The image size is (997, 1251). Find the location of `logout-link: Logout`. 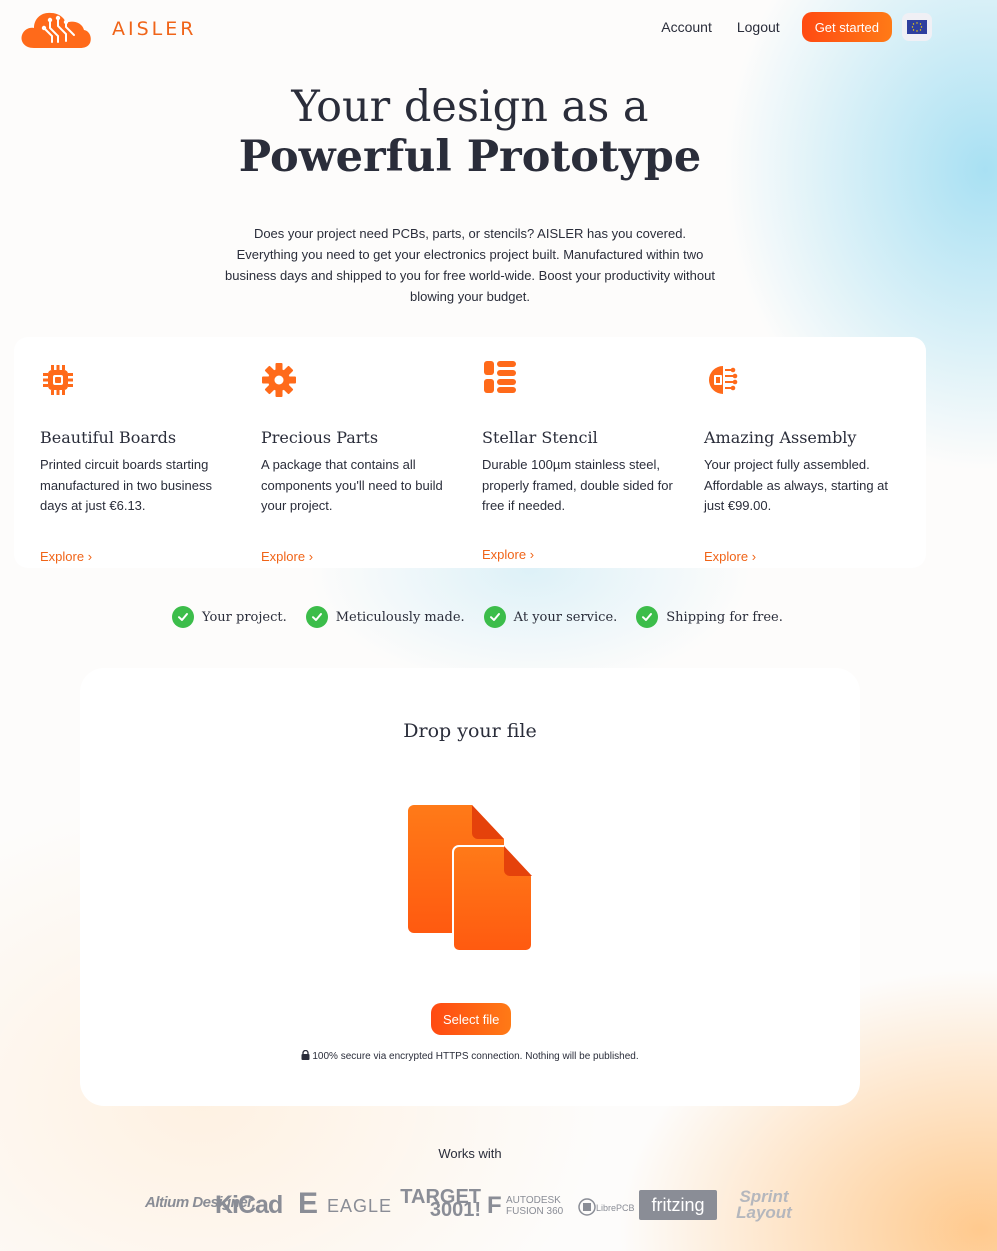

logout-link: Logout is located at coordinates (758, 27).